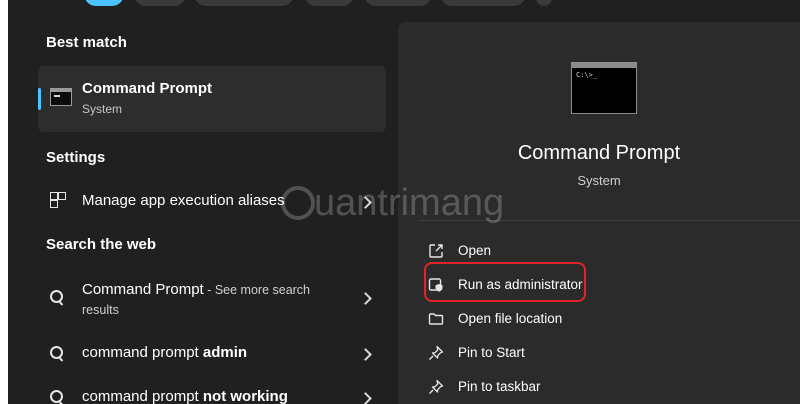 This screenshot has width=800, height=404. I want to click on best-match-heading: Best match, so click(86, 42).